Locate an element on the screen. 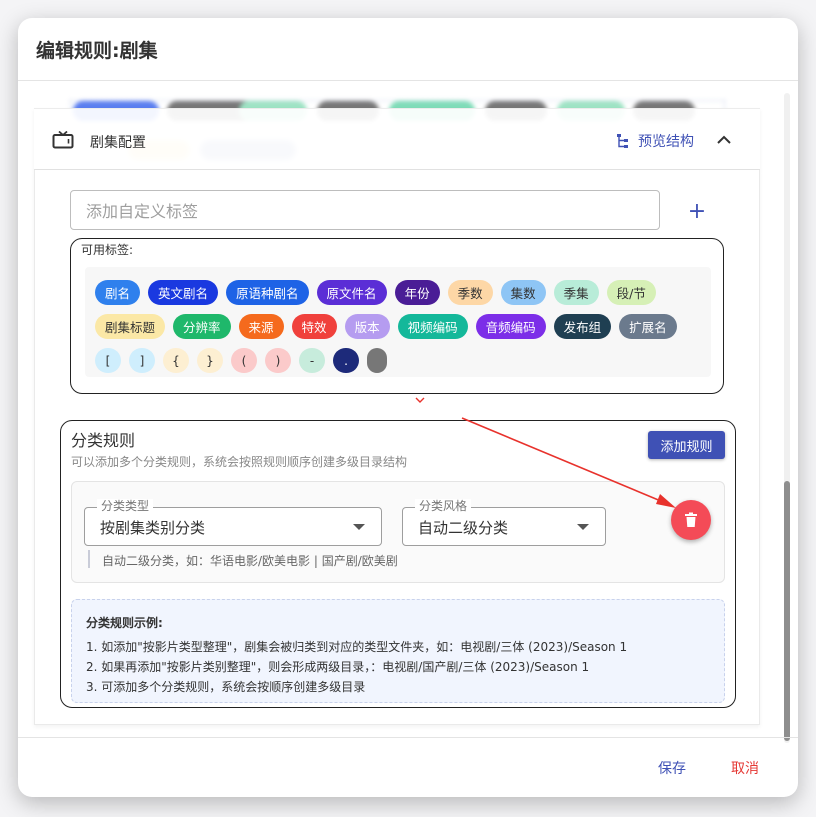  preview-label: 预览结构 is located at coordinates (666, 142).